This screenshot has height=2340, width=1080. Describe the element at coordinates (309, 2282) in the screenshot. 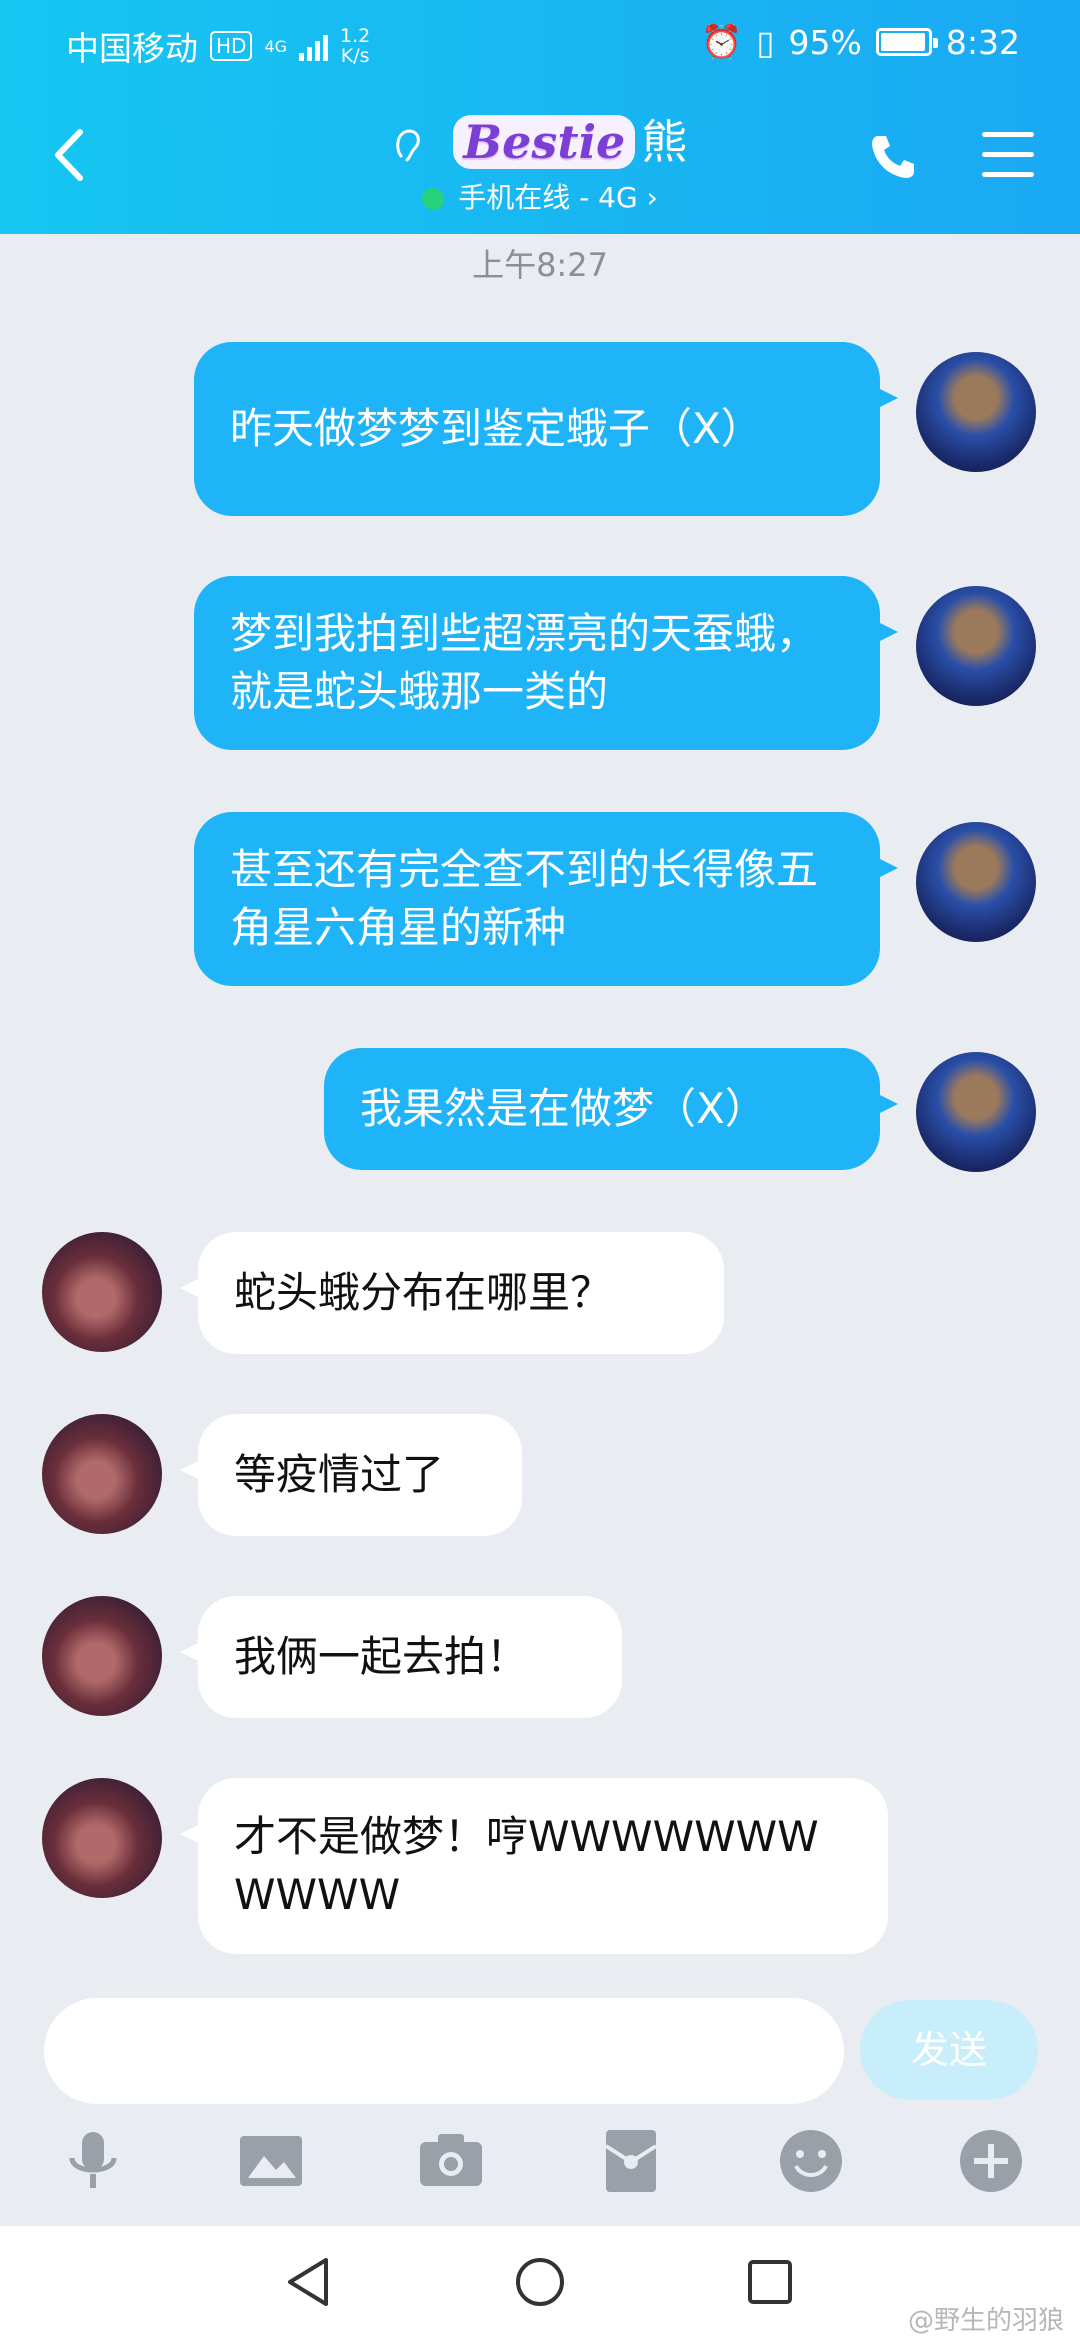

I see `nav-back-icon` at that location.